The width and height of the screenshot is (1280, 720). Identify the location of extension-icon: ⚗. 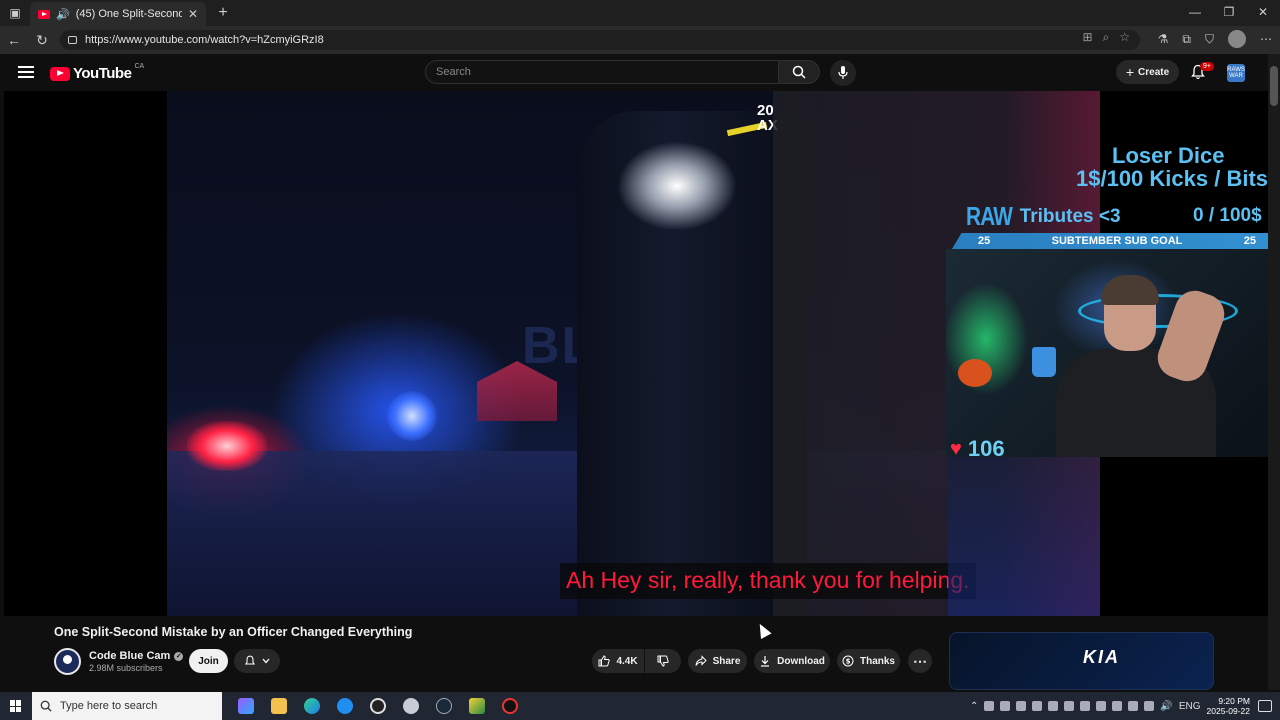
(1163, 39).